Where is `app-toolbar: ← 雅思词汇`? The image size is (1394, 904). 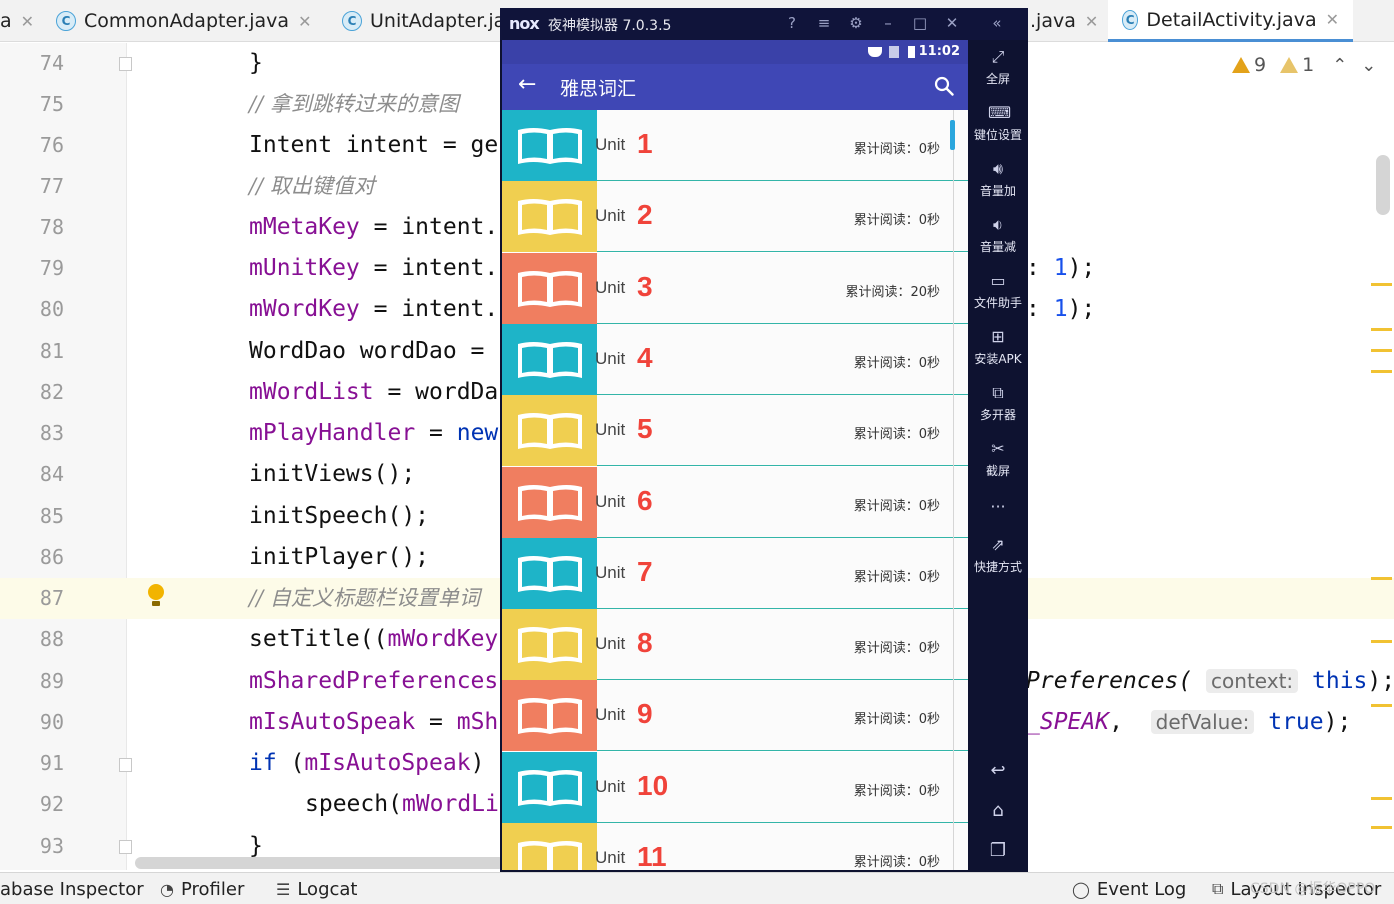 app-toolbar: ← 雅思词汇 is located at coordinates (735, 87).